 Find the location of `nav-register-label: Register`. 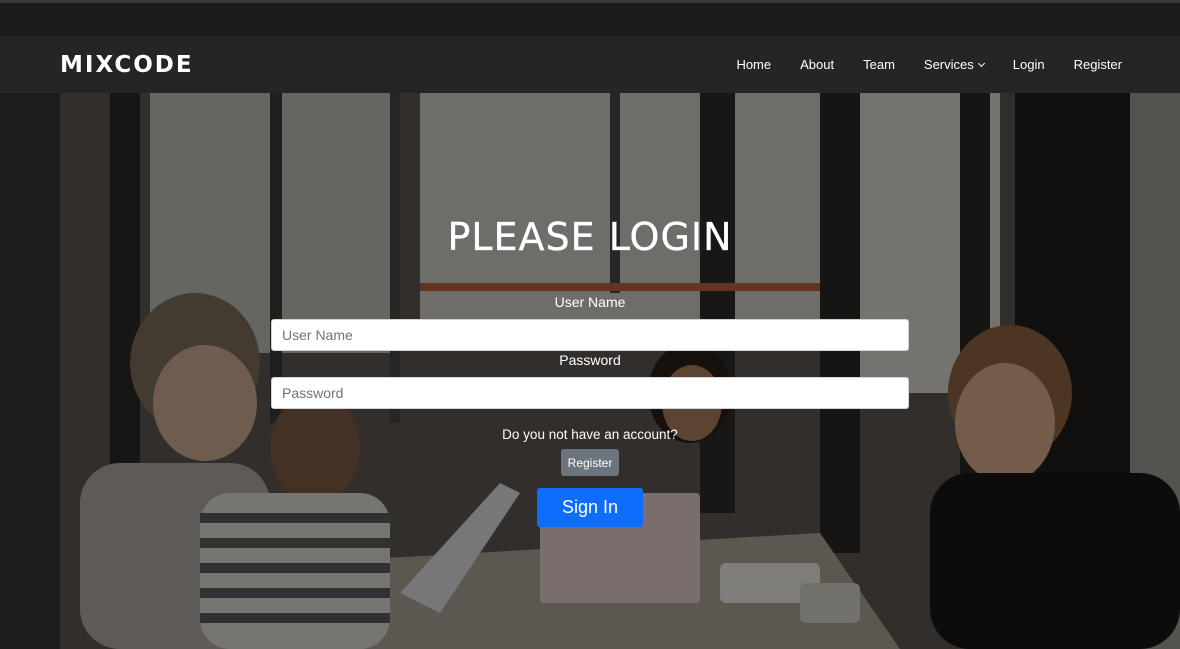

nav-register-label: Register is located at coordinates (1097, 64).